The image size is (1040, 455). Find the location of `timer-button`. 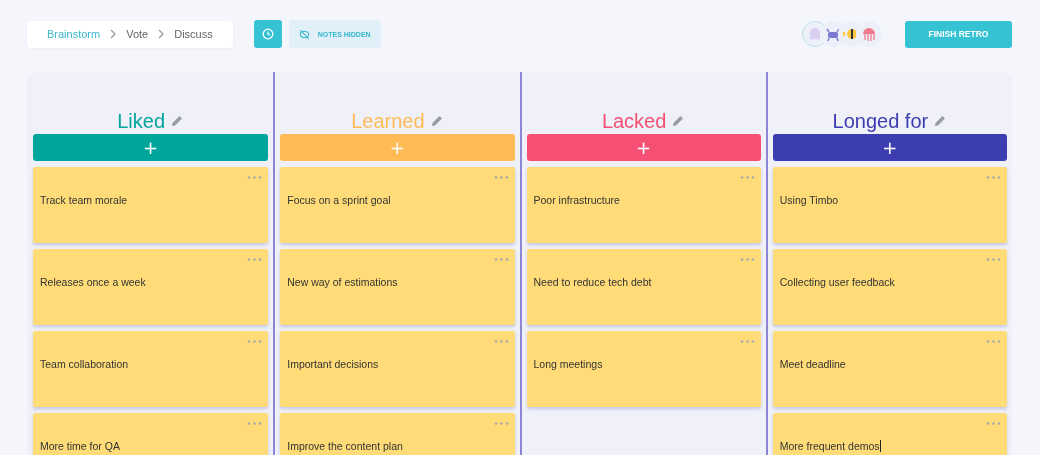

timer-button is located at coordinates (267, 34).